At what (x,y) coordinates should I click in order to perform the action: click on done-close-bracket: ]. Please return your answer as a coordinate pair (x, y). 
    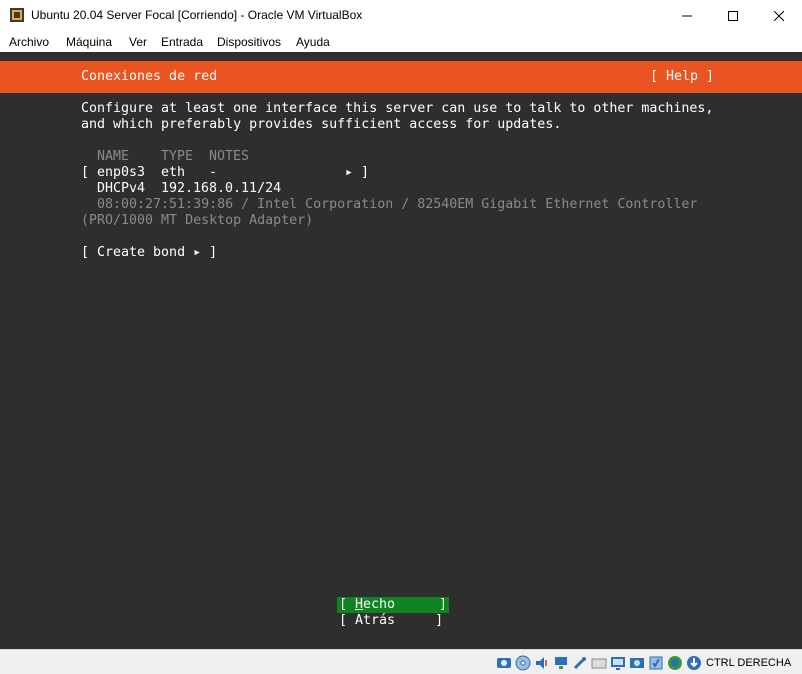
    Looking at the image, I should click on (443, 604).